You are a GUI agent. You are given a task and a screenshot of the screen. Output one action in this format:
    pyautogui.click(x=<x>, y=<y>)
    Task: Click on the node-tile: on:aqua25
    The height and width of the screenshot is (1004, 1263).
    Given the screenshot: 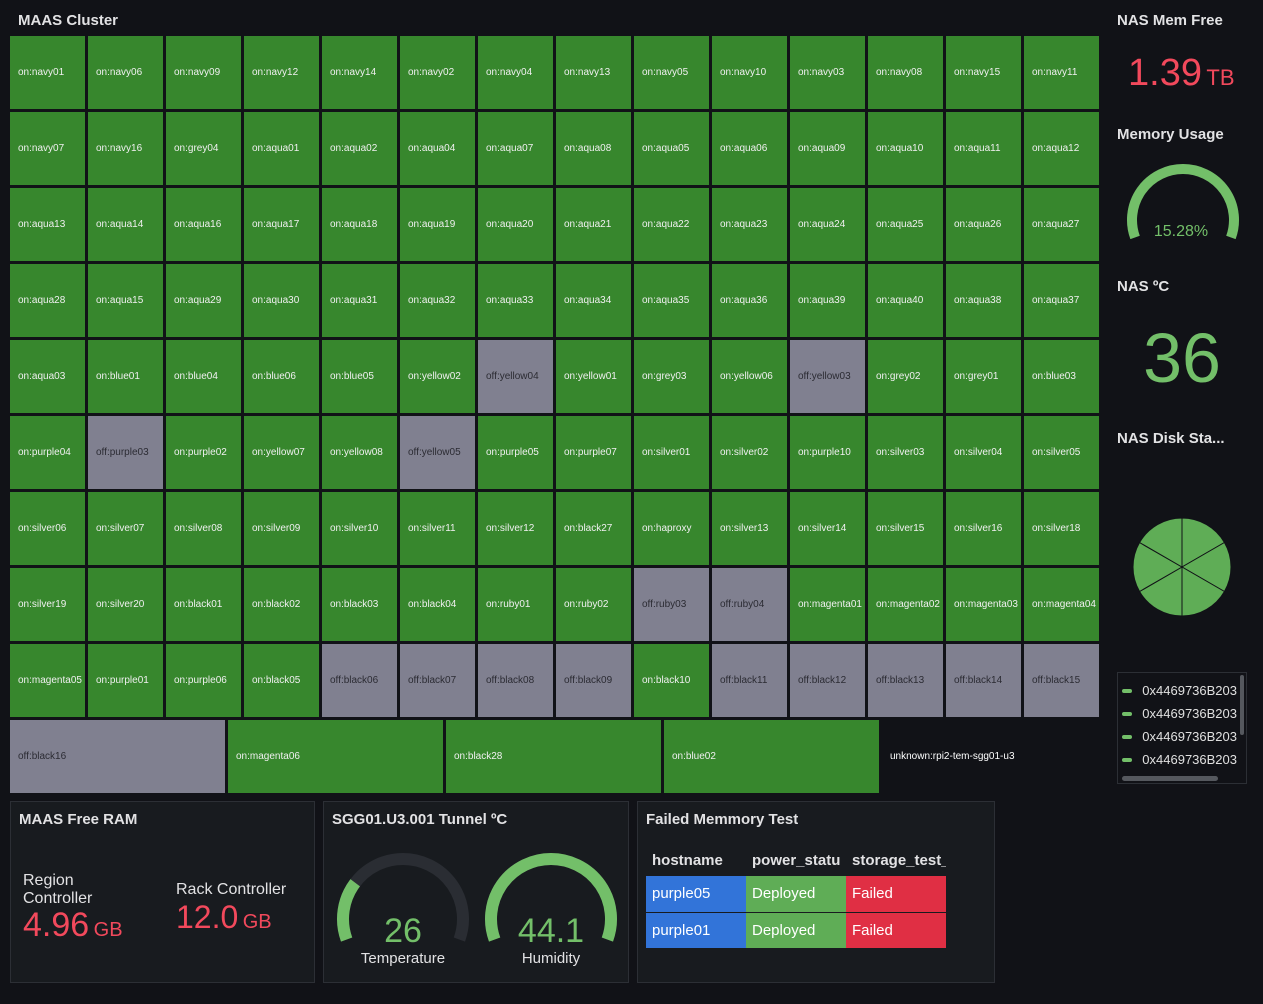 What is the action you would take?
    pyautogui.click(x=905, y=224)
    